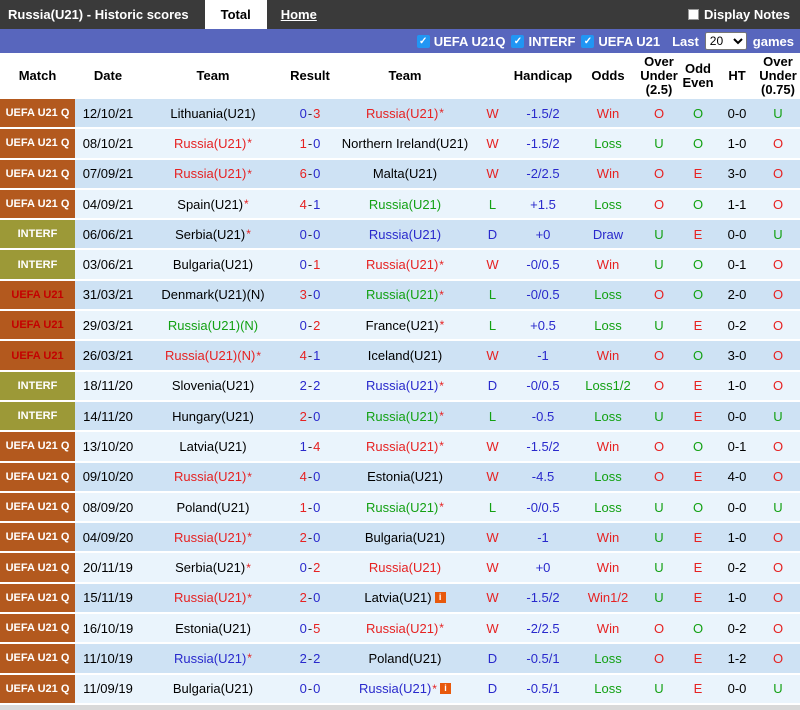 This screenshot has height=710, width=800. I want to click on away-team-name: Estonia(U21), so click(405, 477).